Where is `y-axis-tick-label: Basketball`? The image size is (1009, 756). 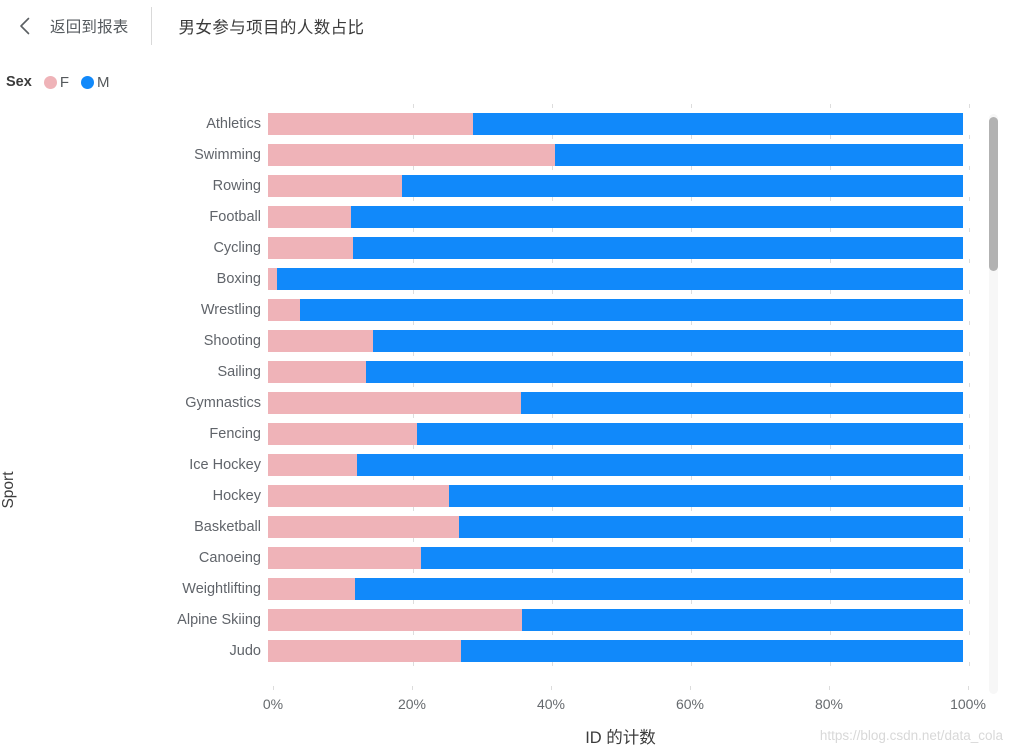 y-axis-tick-label: Basketball is located at coordinates (227, 526).